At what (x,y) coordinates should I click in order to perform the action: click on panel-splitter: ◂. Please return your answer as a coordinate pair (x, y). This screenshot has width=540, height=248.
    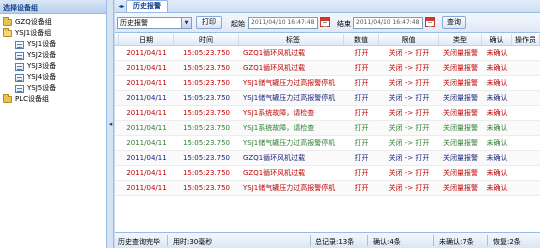
    Looking at the image, I should click on (110, 124).